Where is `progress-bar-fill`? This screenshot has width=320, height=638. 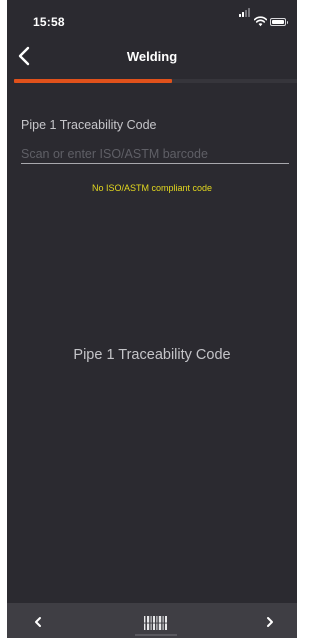
progress-bar-fill is located at coordinates (93, 81).